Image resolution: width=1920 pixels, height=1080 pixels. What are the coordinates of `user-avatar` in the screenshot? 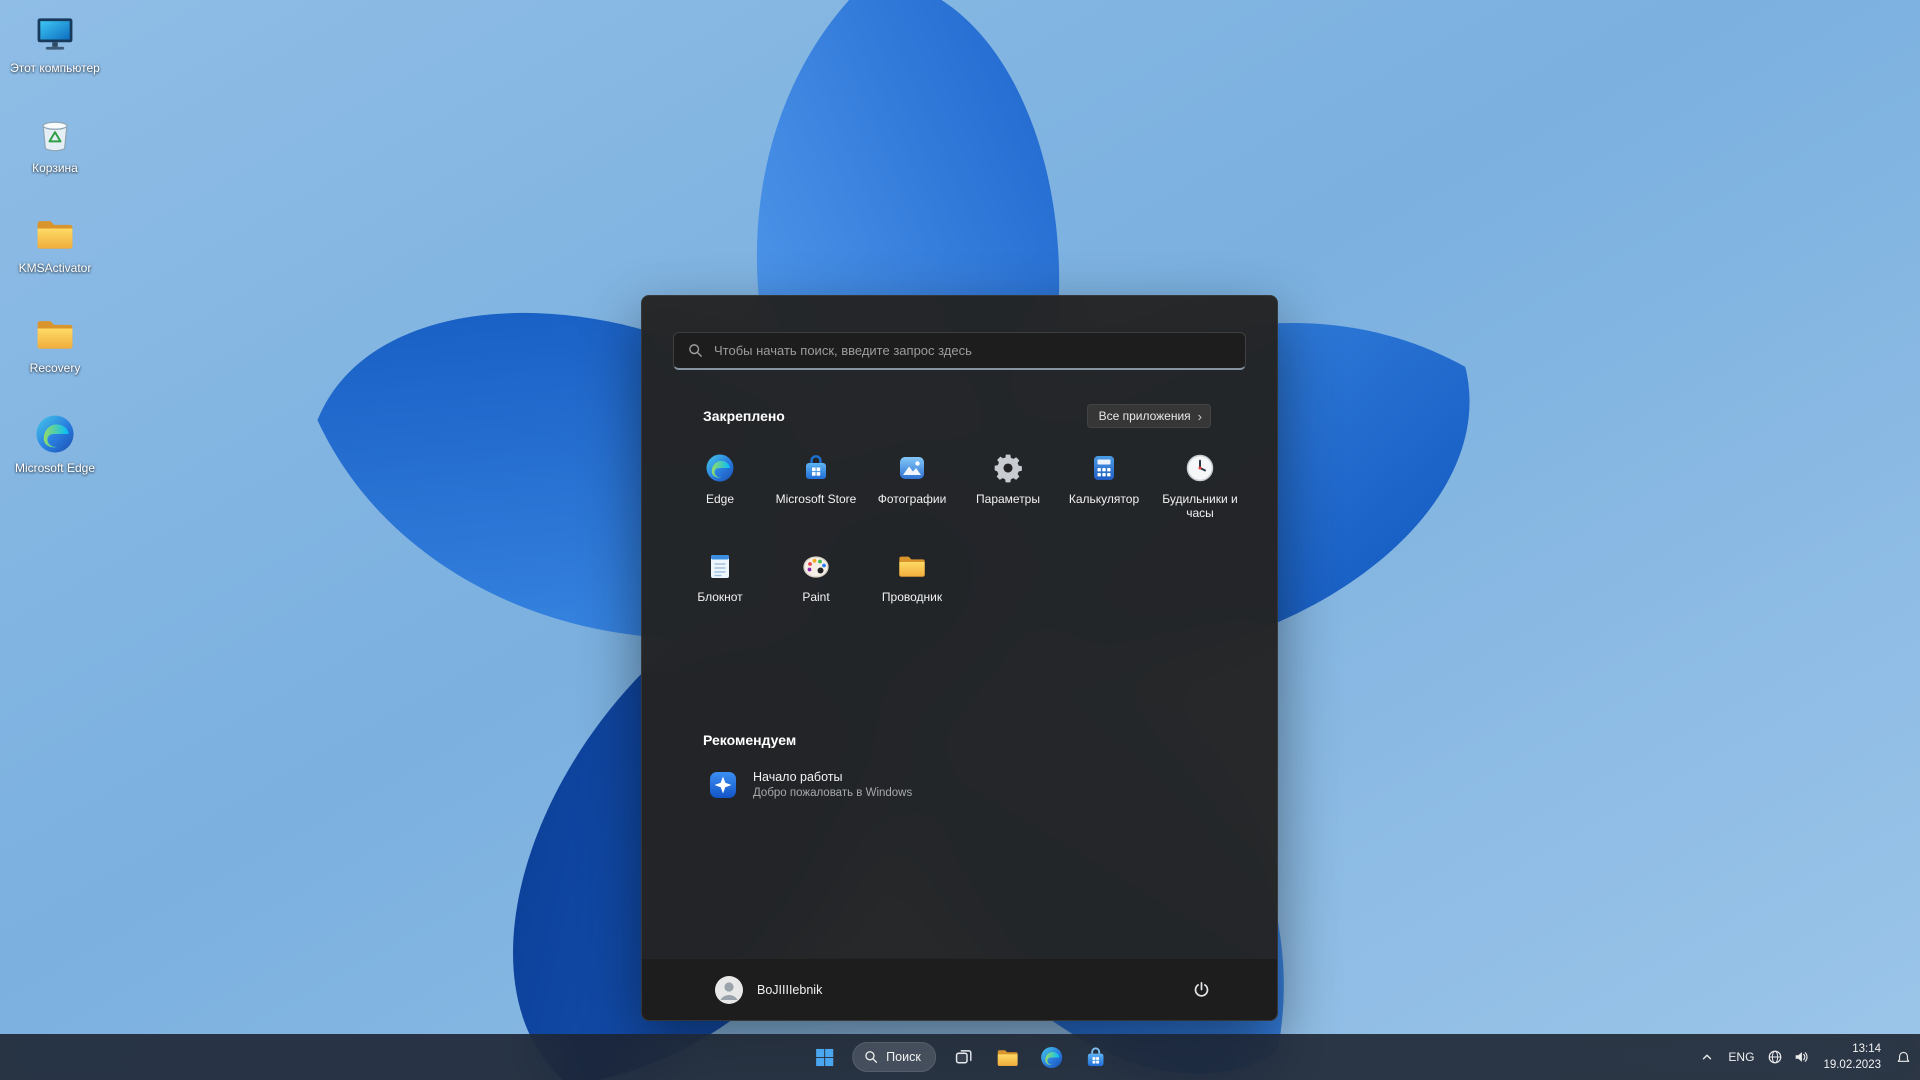 It's located at (729, 990).